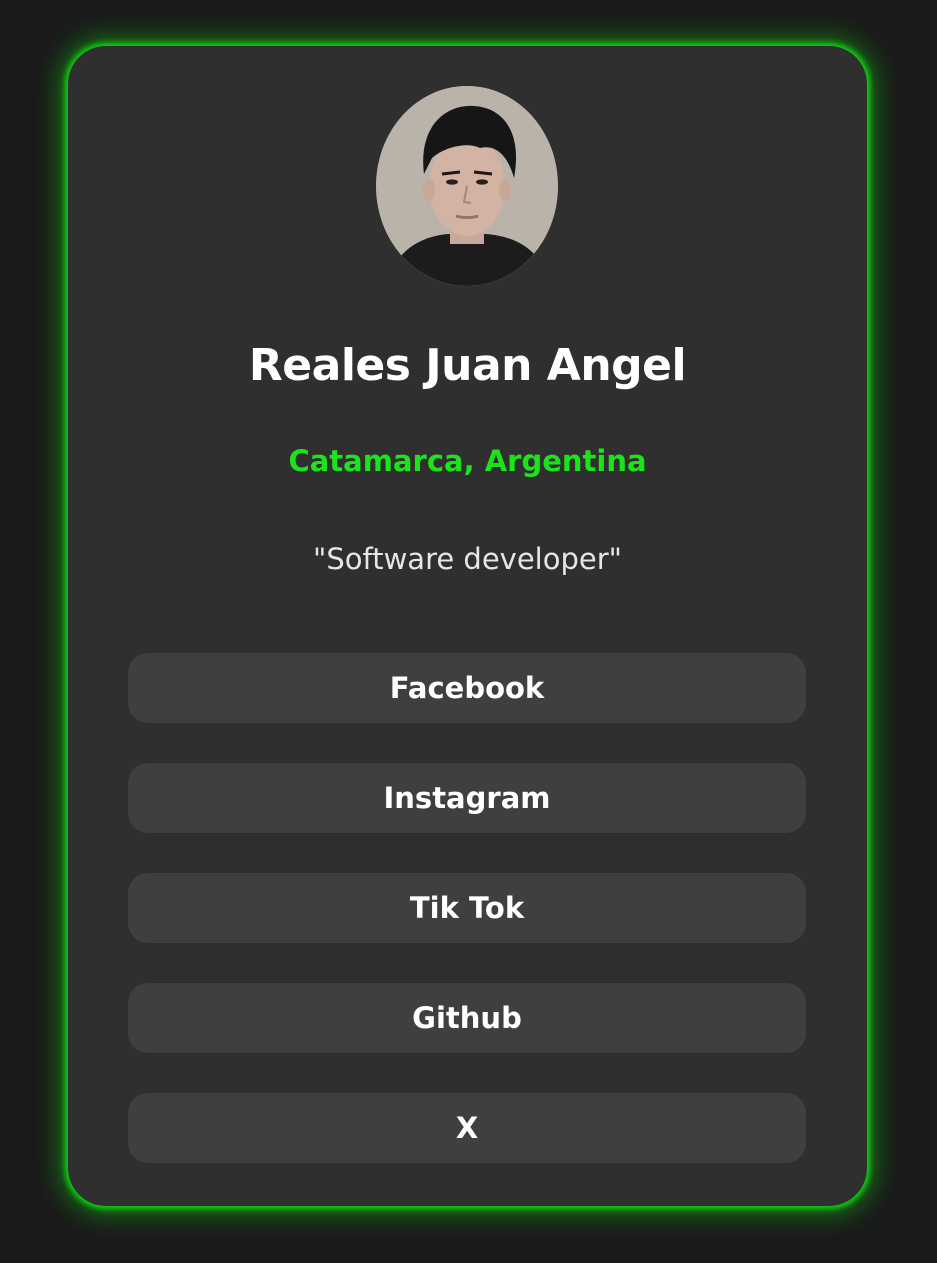 The image size is (937, 1263). What do you see at coordinates (467, 688) in the screenshot?
I see `facebook-link-button: Facebook` at bounding box center [467, 688].